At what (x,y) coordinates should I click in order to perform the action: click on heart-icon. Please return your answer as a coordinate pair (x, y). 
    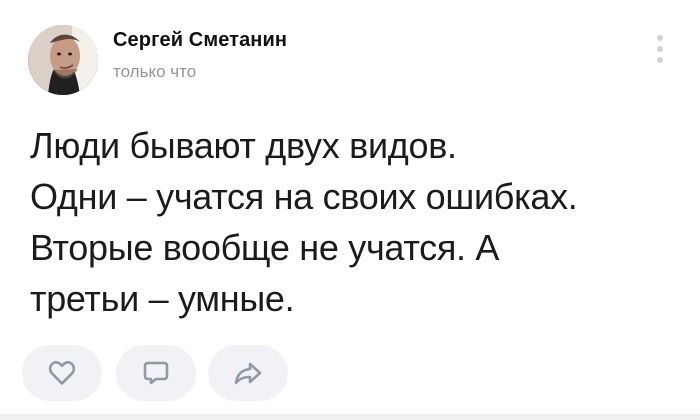
    Looking at the image, I should click on (62, 373).